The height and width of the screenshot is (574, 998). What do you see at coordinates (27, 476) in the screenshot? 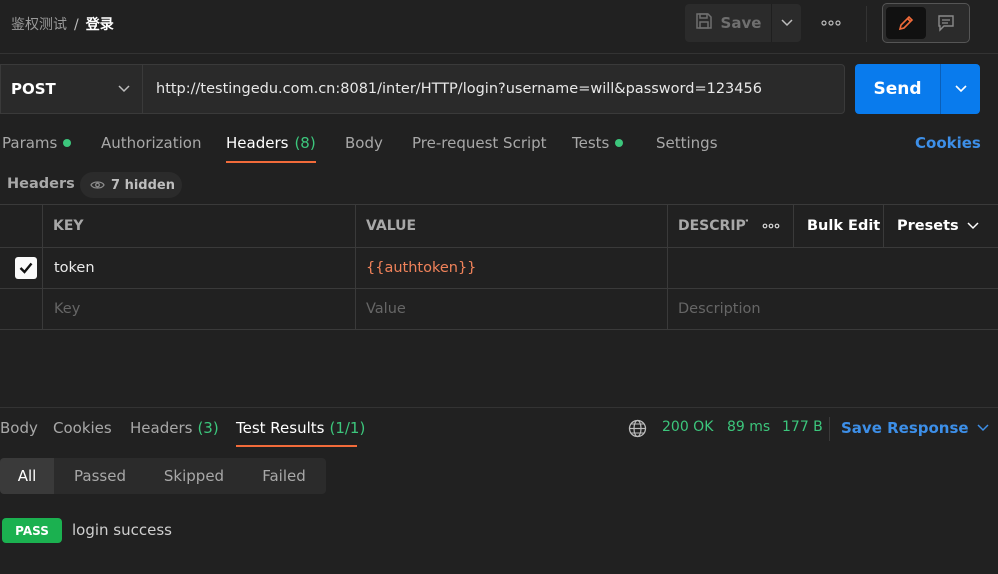
I see `filter-all: All` at bounding box center [27, 476].